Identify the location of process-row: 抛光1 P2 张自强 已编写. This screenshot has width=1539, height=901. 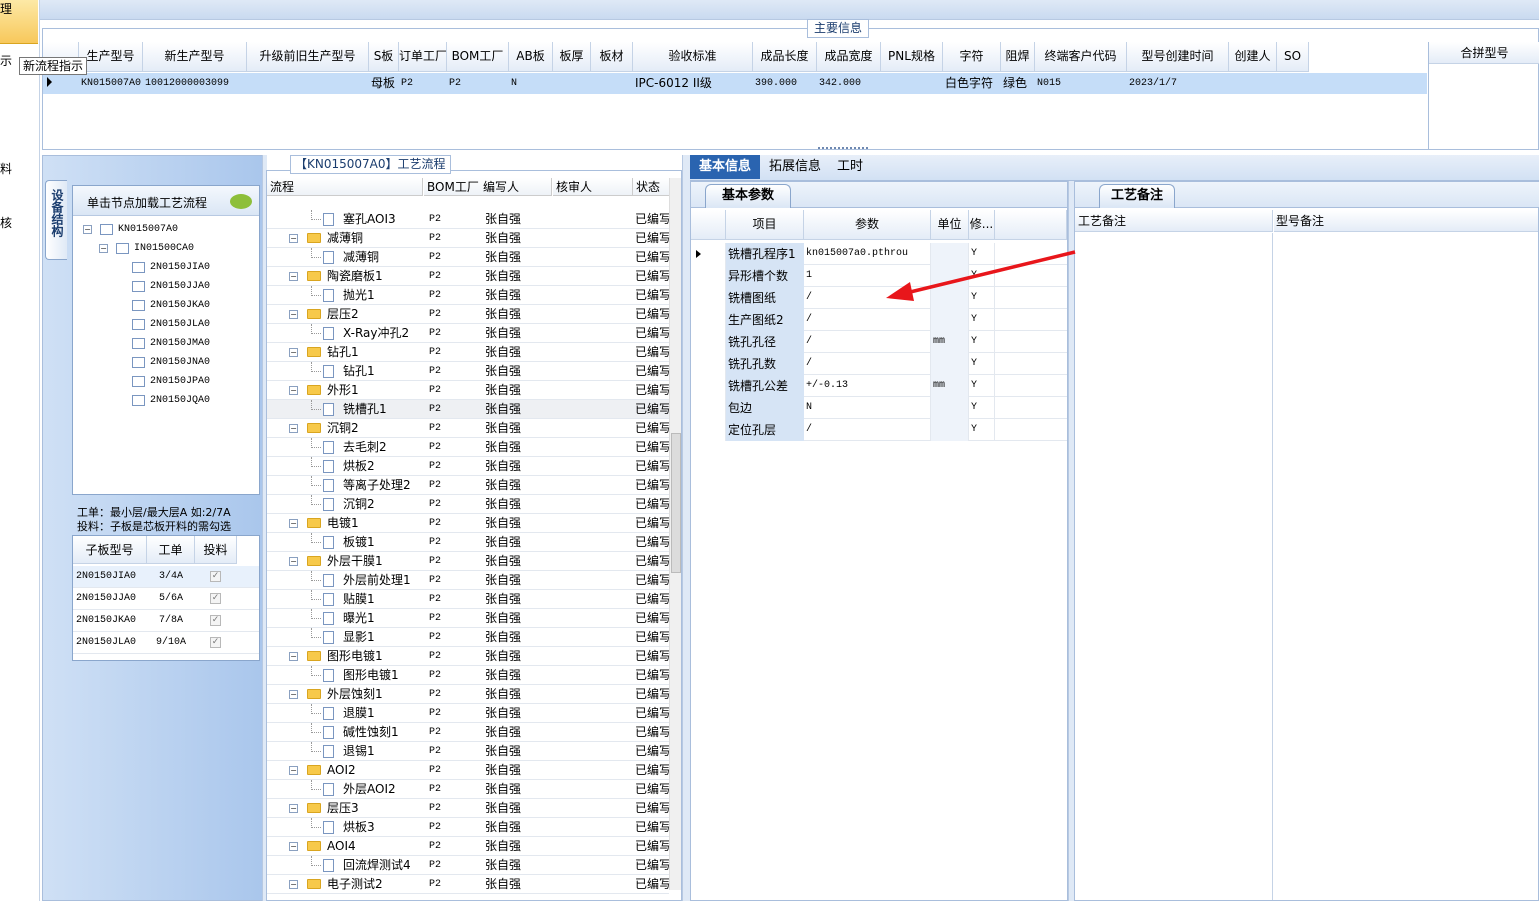
(468, 295).